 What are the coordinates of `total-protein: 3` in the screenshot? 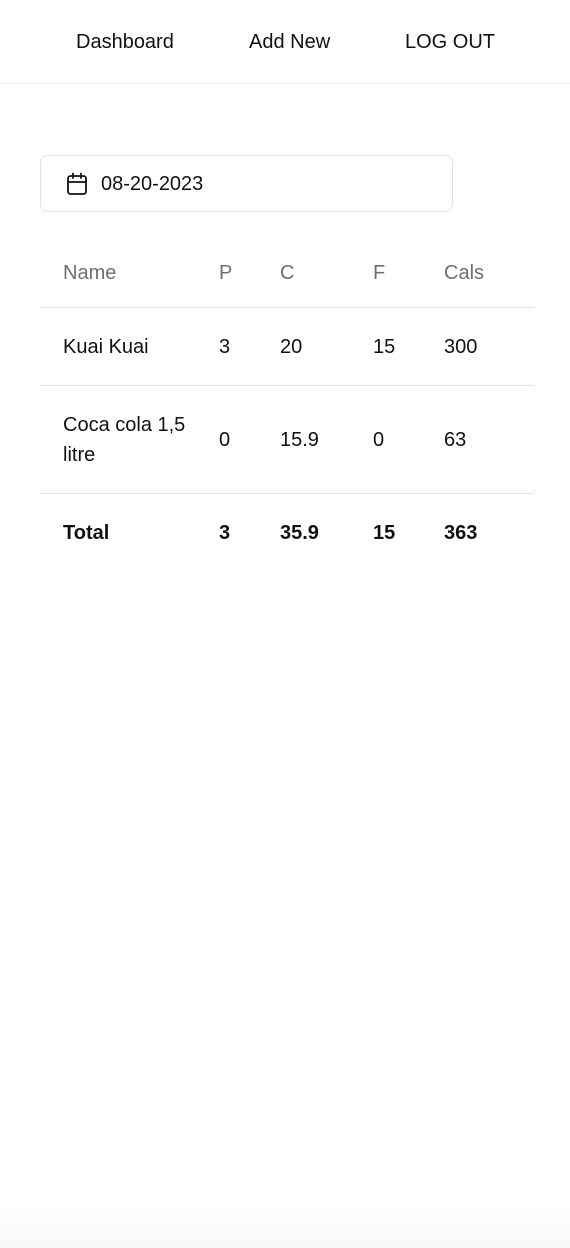 It's located at (225, 533).